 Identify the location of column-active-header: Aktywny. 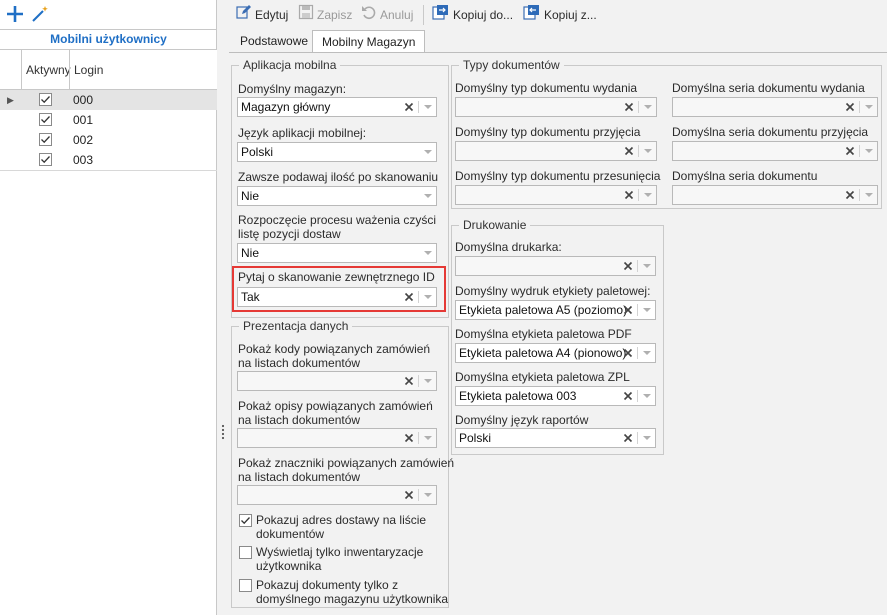
(46, 70).